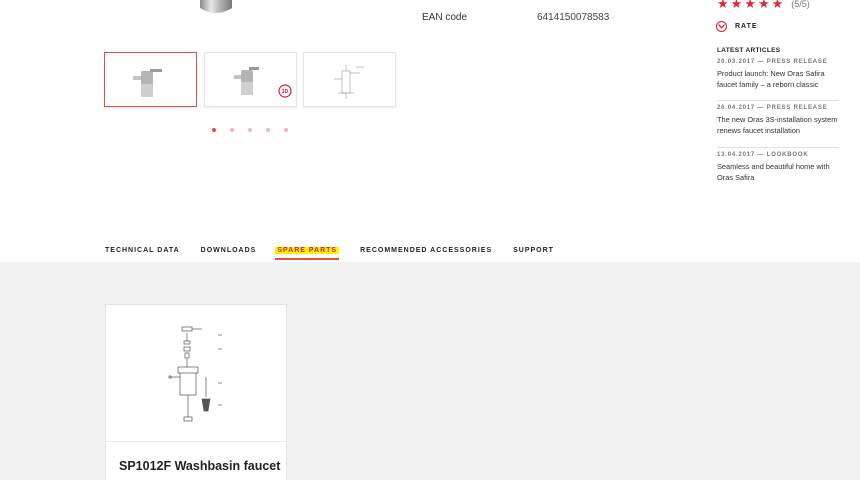 This screenshot has height=480, width=860. I want to click on spare-part-card: SP1012F Washbasin faucet, so click(196, 392).